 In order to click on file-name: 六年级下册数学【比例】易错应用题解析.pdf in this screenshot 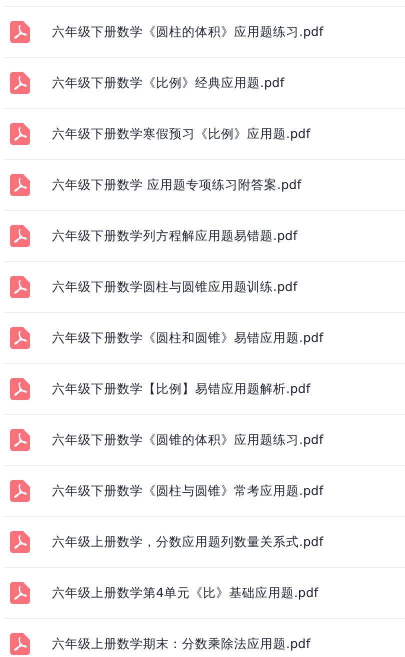, I will do `click(181, 389)`.